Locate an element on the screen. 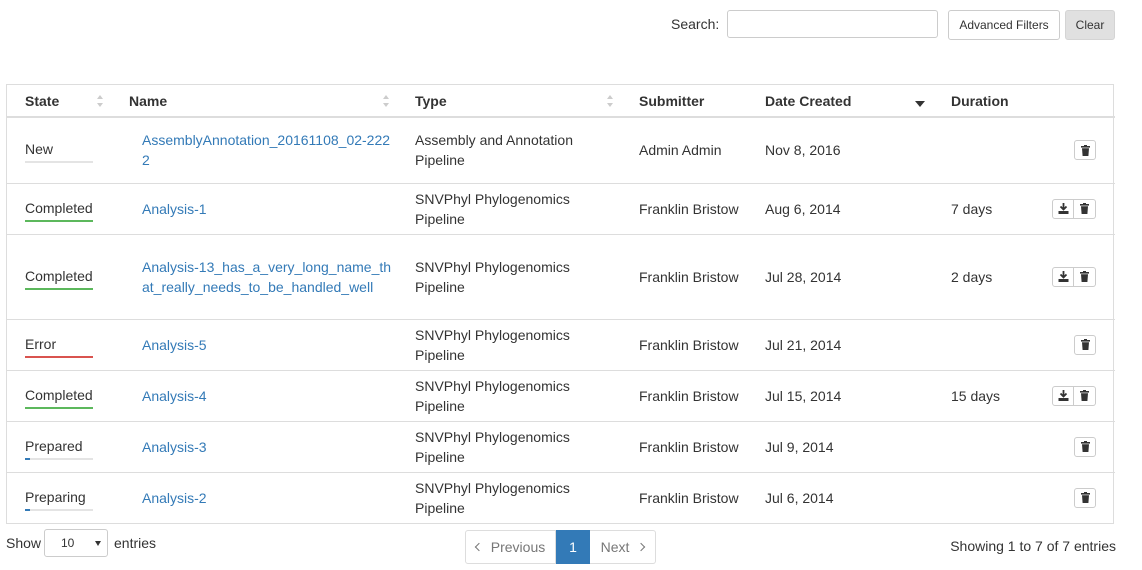 The height and width of the screenshot is (570, 1142). cell-name: AssemblyAnnotation_20161108_02-2222 is located at coordinates (254, 149).